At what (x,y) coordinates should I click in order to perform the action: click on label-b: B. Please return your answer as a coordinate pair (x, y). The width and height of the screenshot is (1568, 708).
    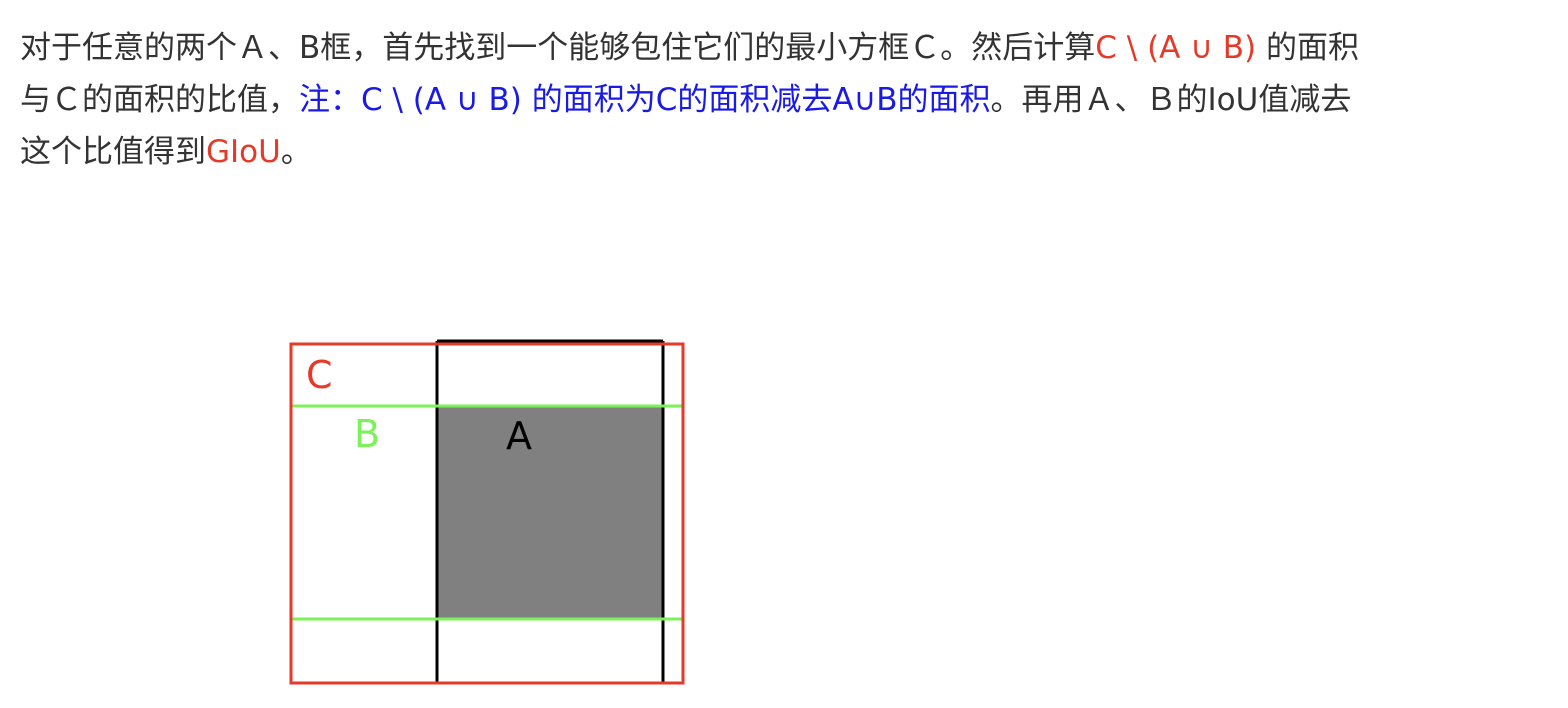
    Looking at the image, I should click on (367, 434).